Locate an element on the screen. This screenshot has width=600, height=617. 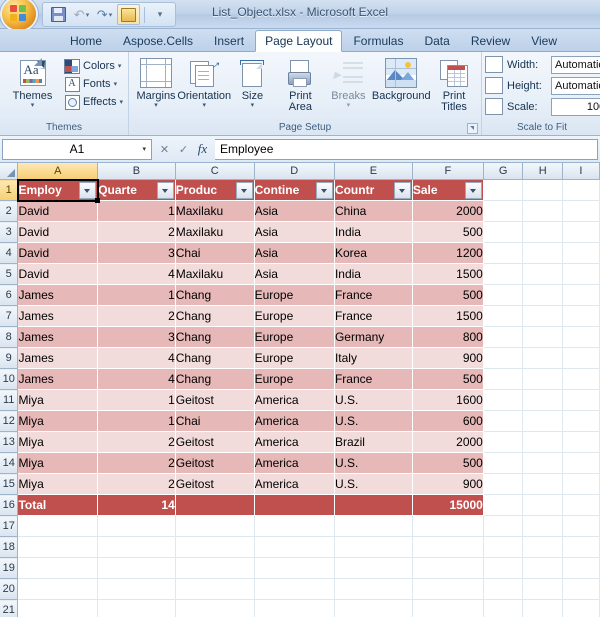
cell-F3: 500 is located at coordinates (447, 232).